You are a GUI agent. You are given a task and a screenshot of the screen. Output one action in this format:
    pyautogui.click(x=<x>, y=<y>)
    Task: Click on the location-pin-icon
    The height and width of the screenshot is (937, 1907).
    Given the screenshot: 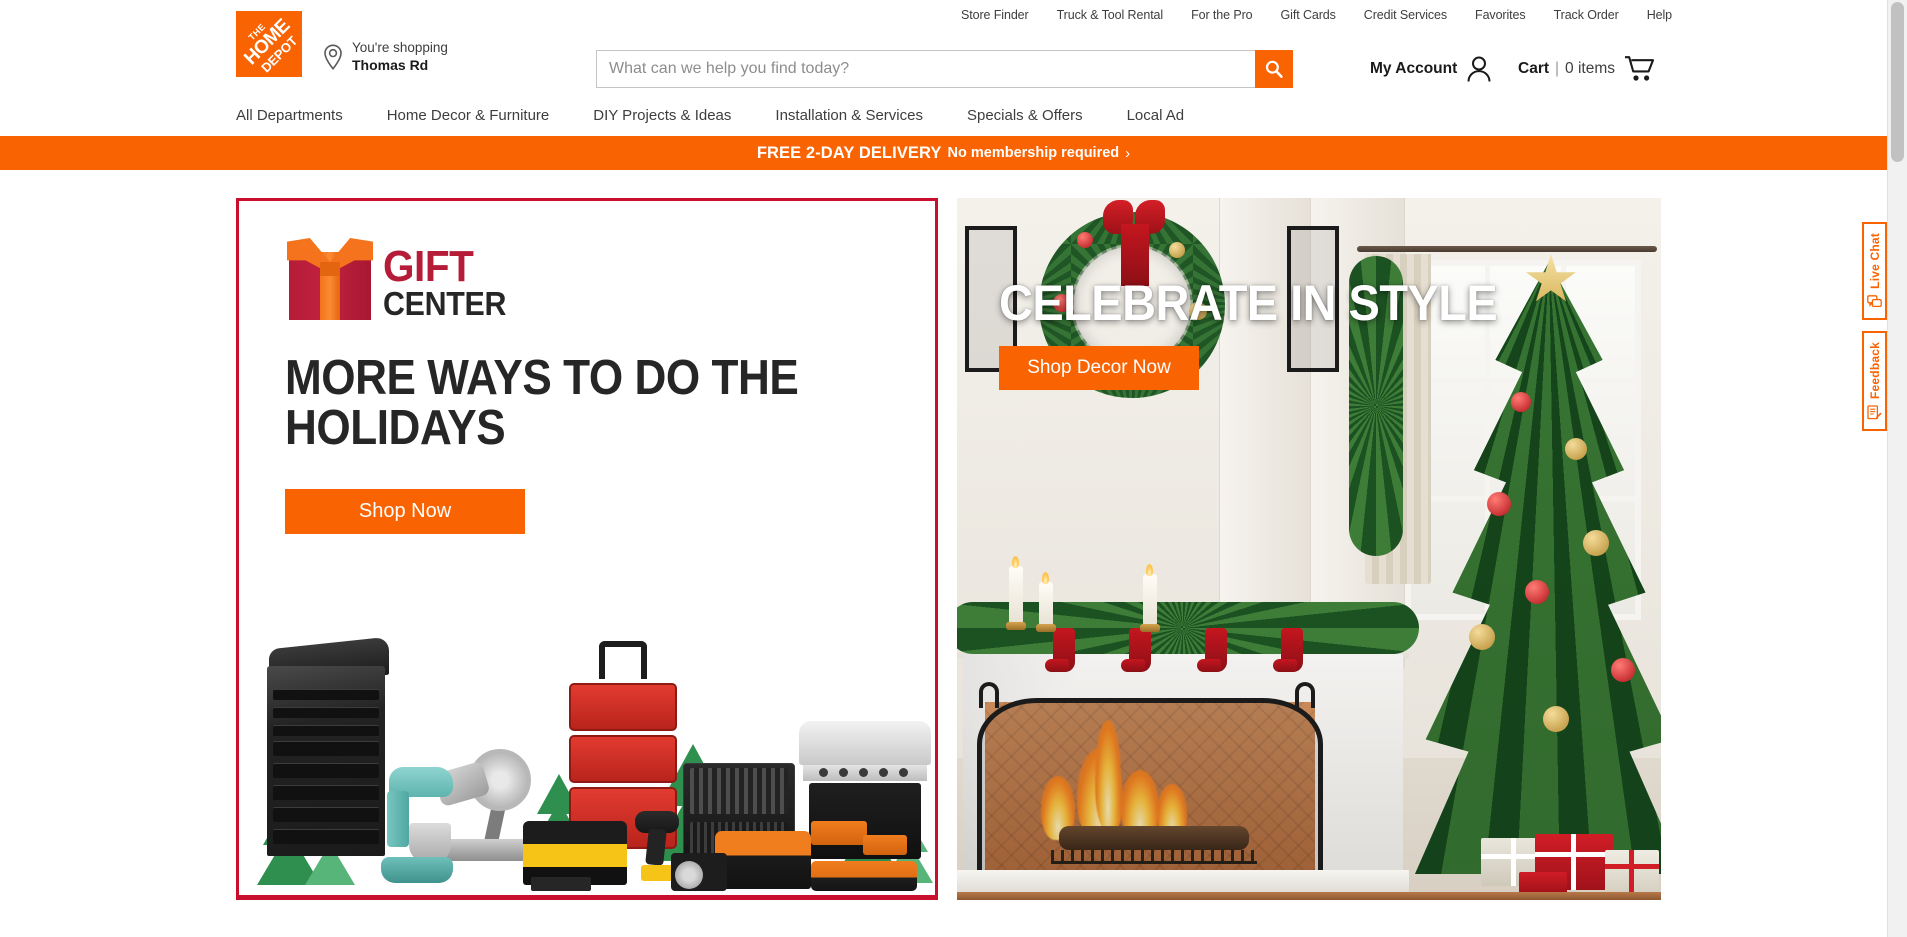 What is the action you would take?
    pyautogui.click(x=333, y=57)
    